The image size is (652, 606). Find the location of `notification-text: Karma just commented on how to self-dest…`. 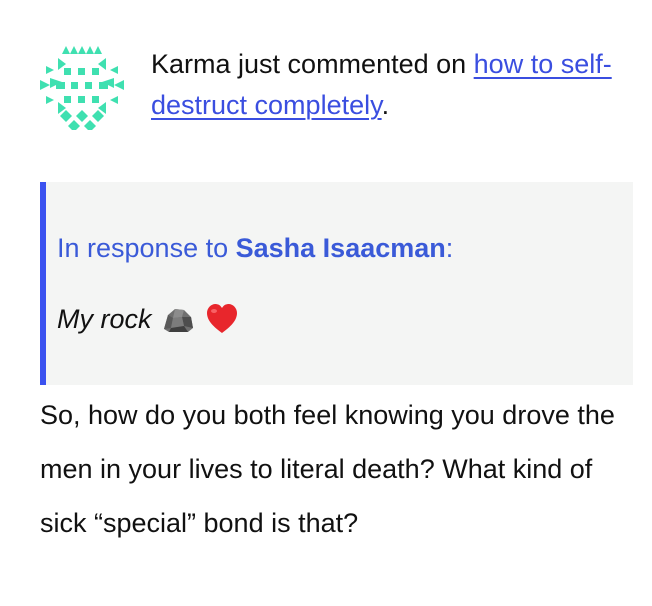

notification-text: Karma just commented on how to self-dest… is located at coordinates (391, 85).